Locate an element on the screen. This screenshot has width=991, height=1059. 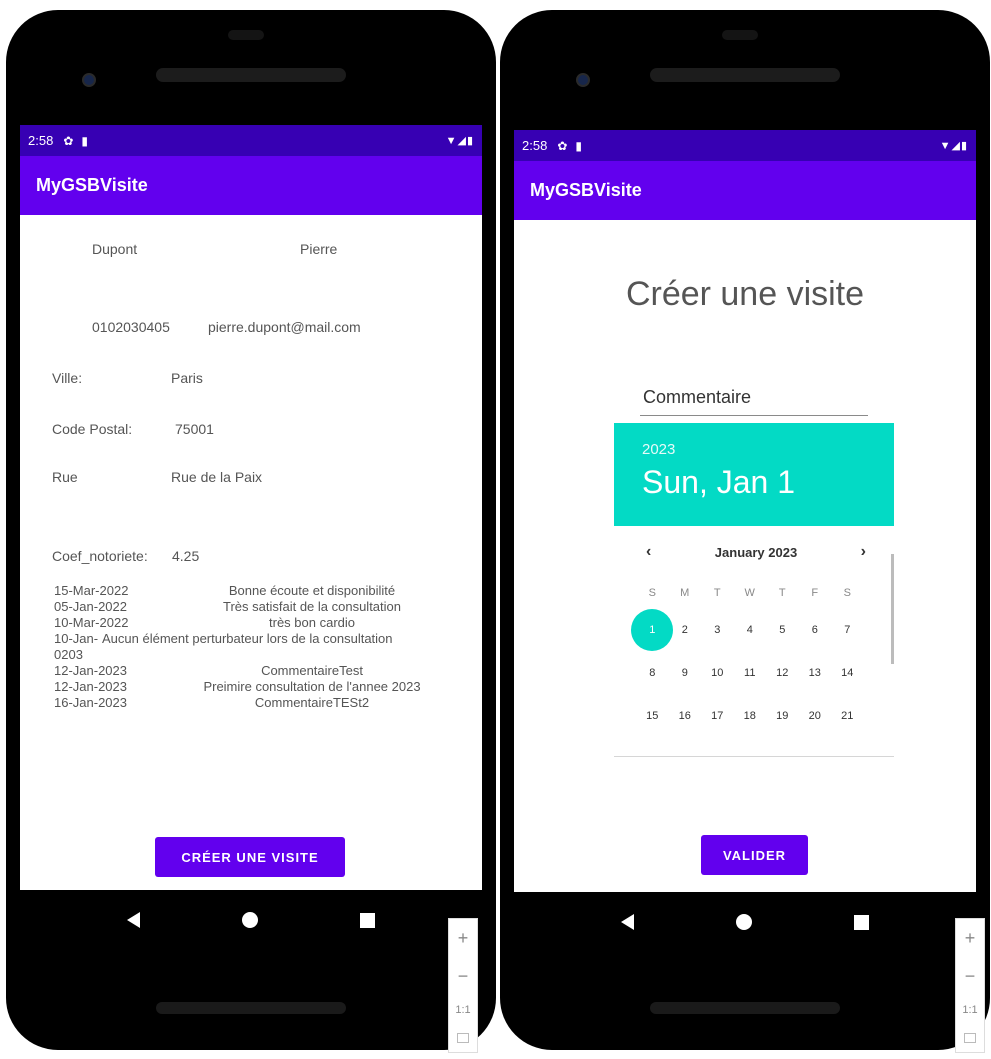
calendar-day: 13 is located at coordinates (815, 672).